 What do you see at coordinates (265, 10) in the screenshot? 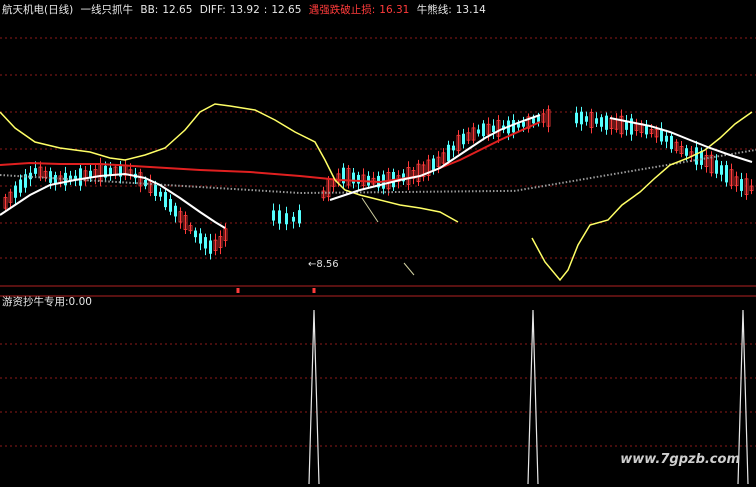
I see `diff-sep: :` at bounding box center [265, 10].